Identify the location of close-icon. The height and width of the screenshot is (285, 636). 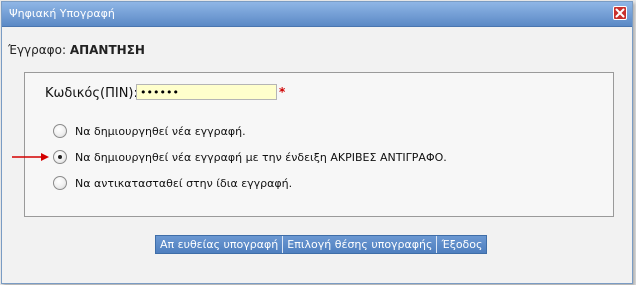
(620, 13).